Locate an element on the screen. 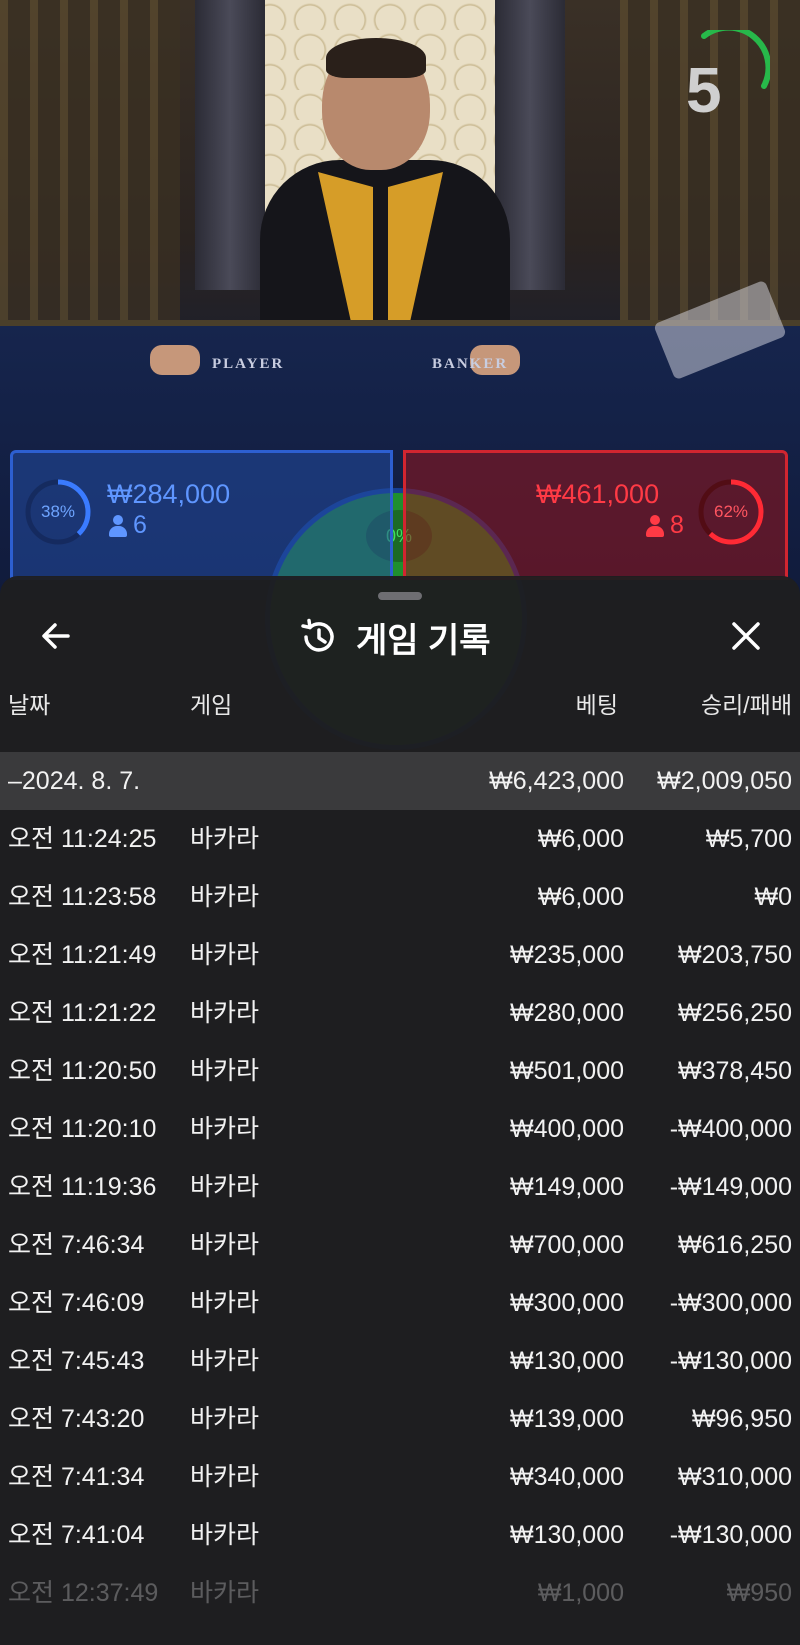 This screenshot has height=1645, width=800. row-bet: ₩300,000 is located at coordinates (567, 1303).